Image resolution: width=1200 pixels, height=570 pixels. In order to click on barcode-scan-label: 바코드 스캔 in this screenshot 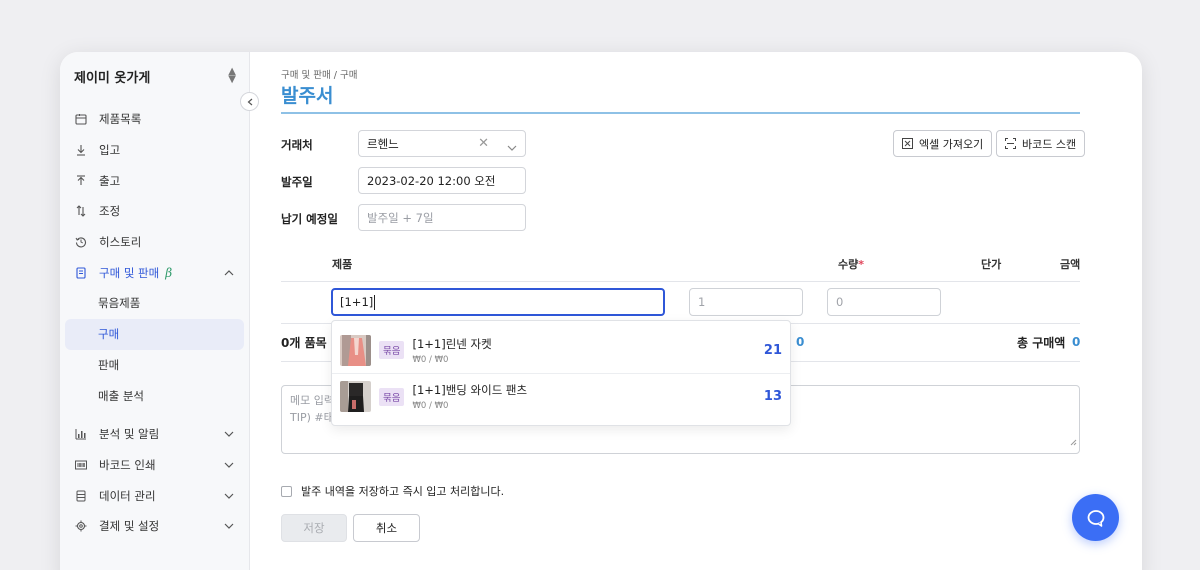, I will do `click(1049, 144)`.